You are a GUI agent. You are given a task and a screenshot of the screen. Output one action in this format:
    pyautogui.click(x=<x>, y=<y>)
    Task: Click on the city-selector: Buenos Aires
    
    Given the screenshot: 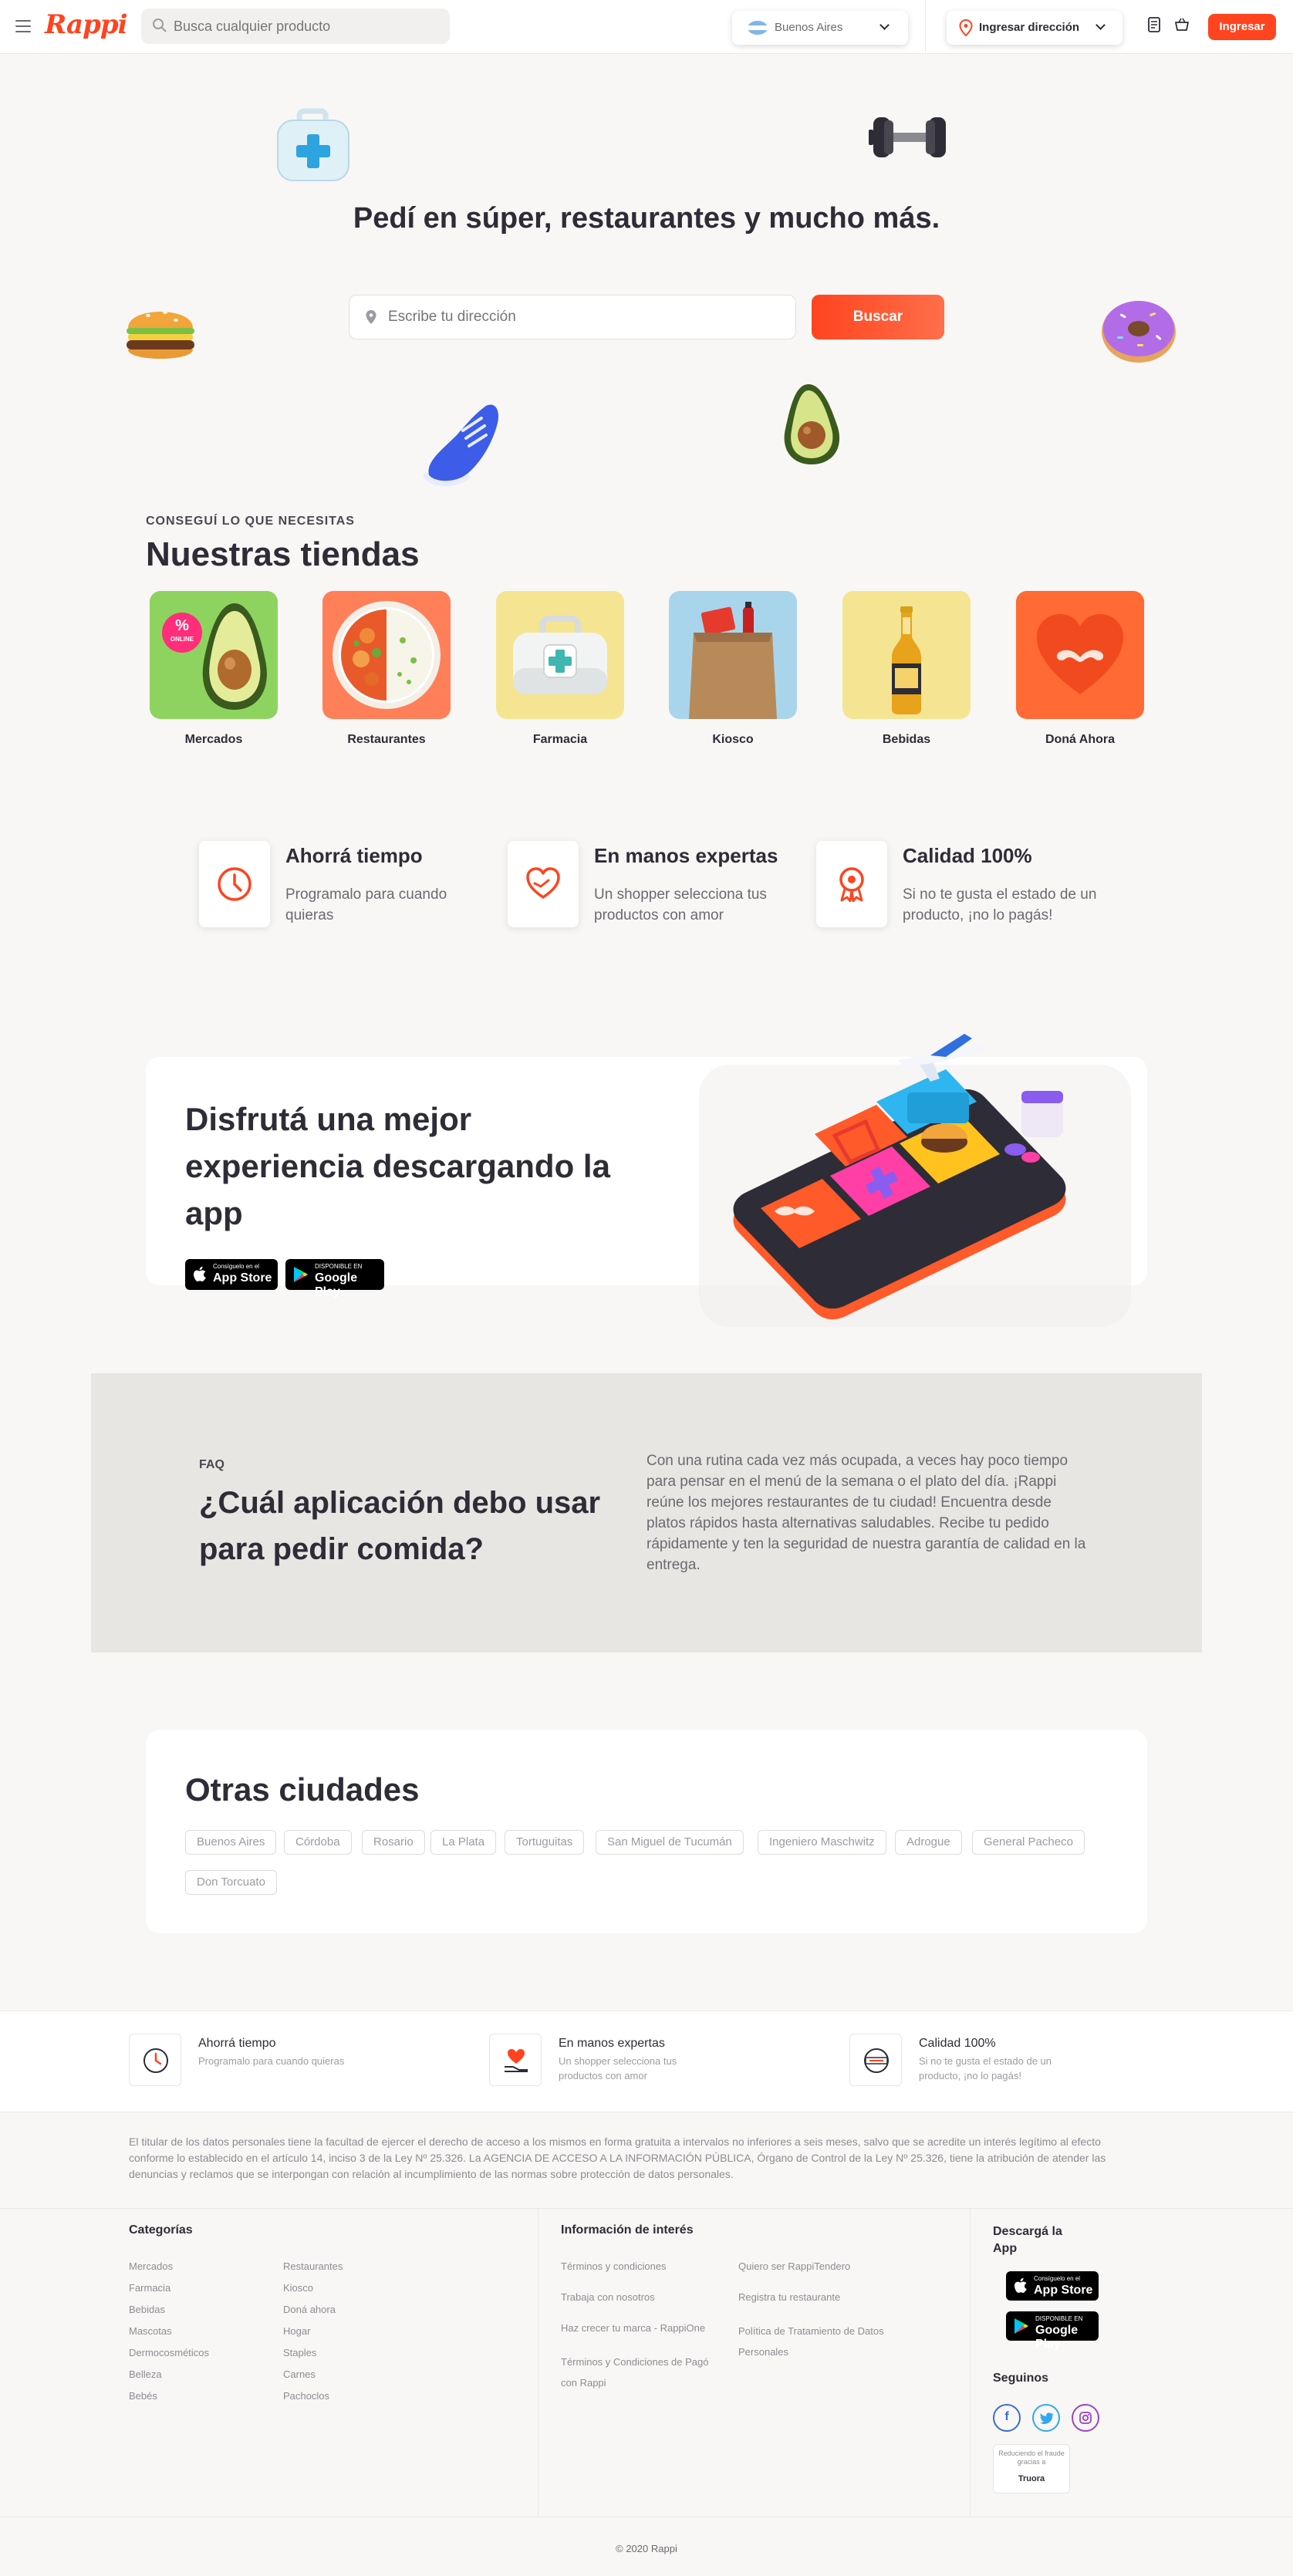 What is the action you would take?
    pyautogui.click(x=820, y=28)
    